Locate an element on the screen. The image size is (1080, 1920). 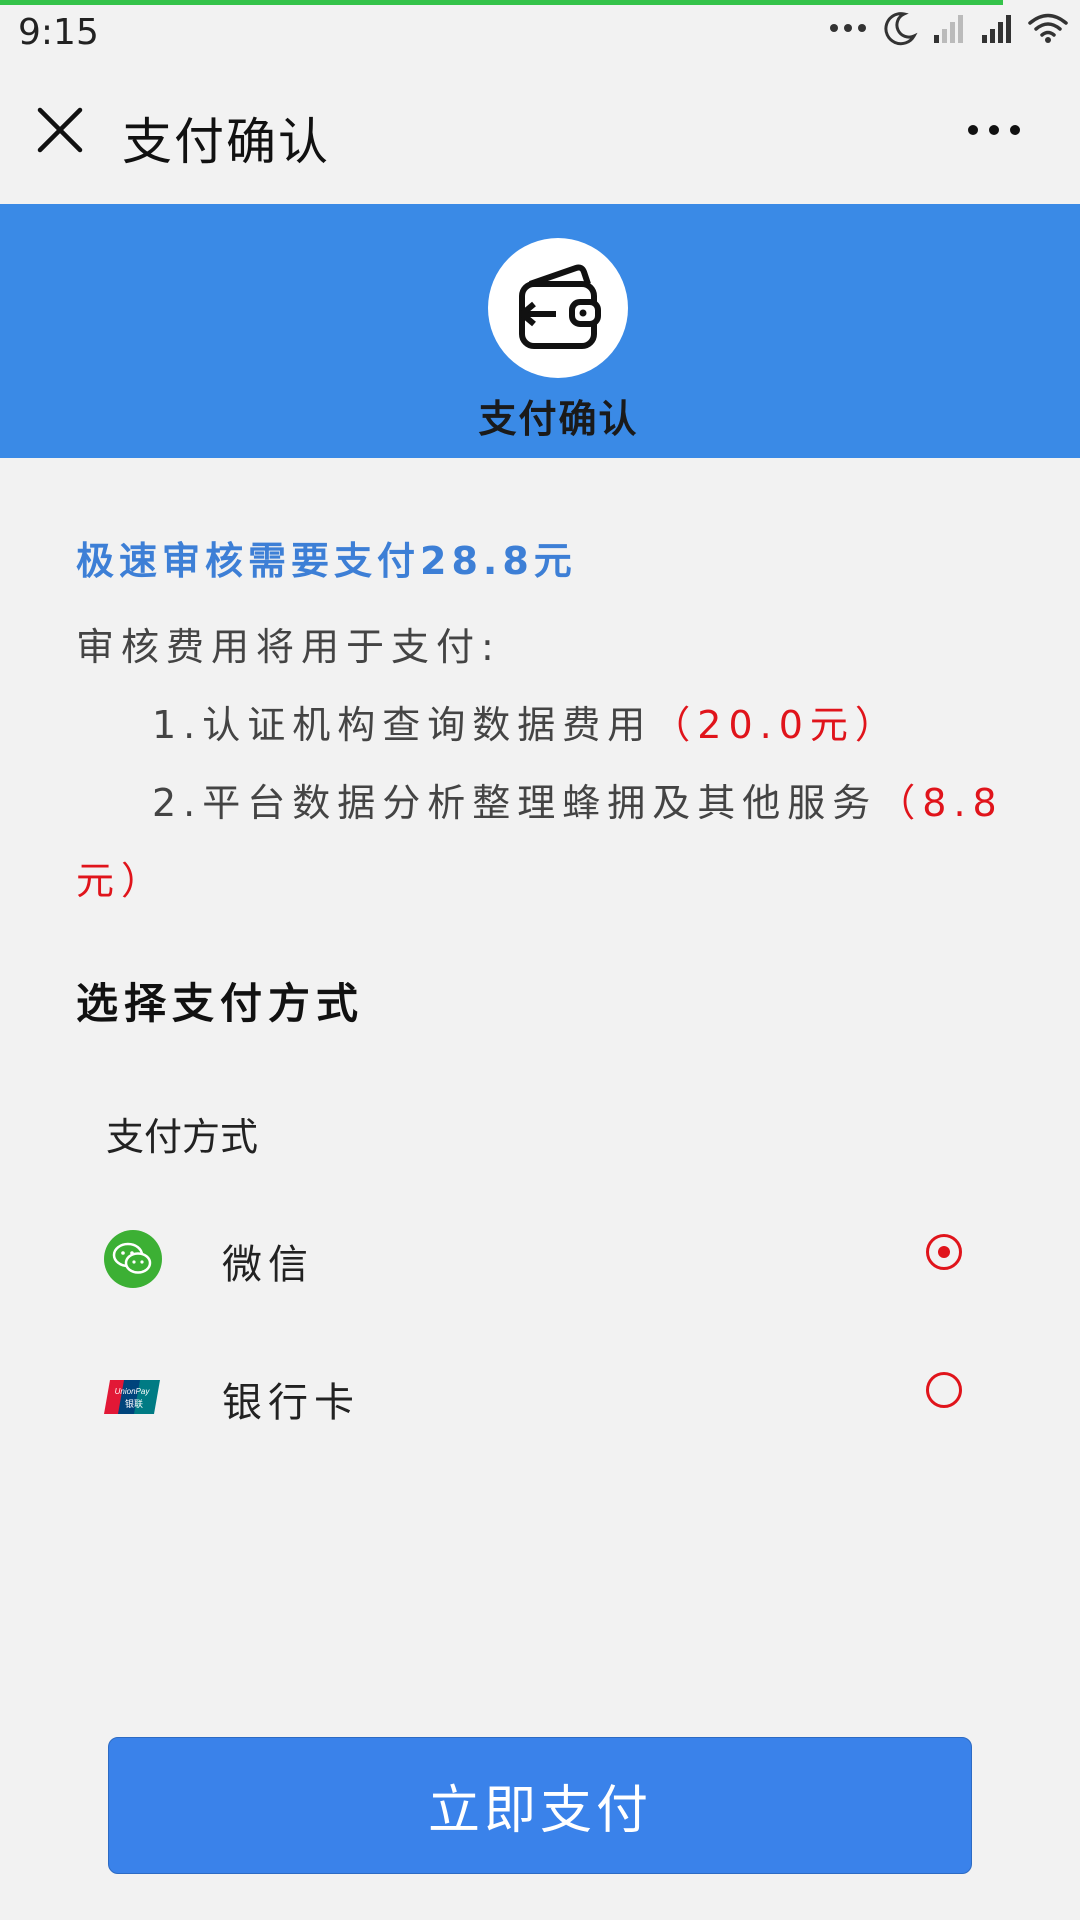
fee-item: 1.认证机构查询数据费用（20.0元） is located at coordinates (541, 725).